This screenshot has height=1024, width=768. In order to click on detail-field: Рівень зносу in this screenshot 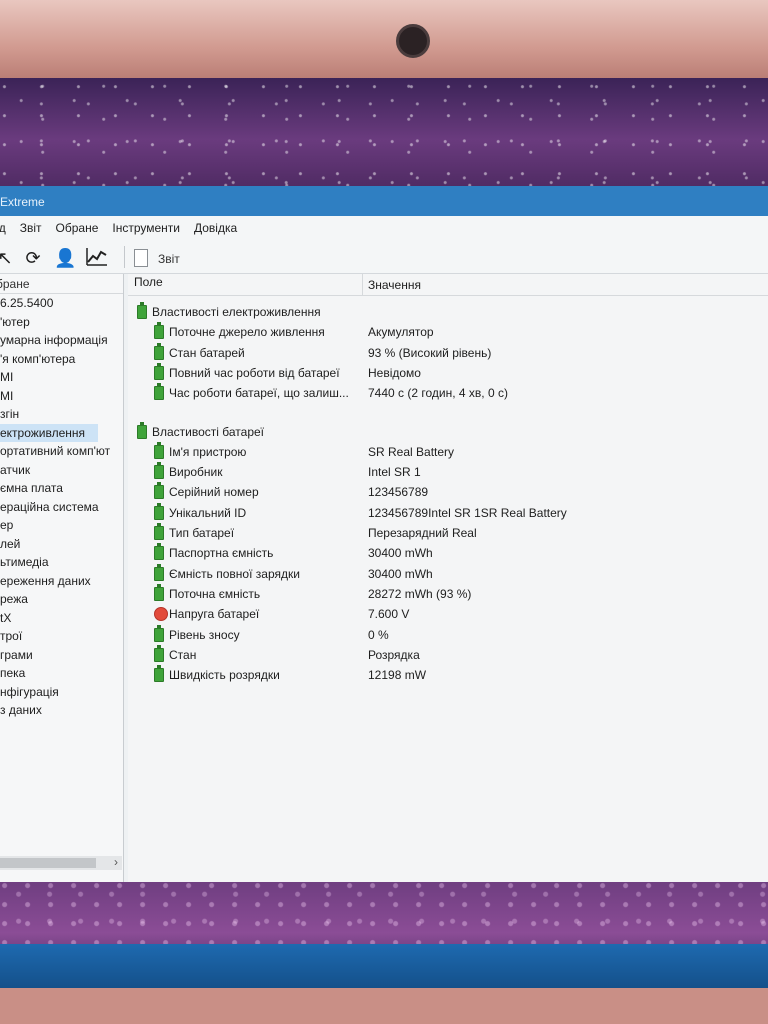, I will do `click(204, 634)`.